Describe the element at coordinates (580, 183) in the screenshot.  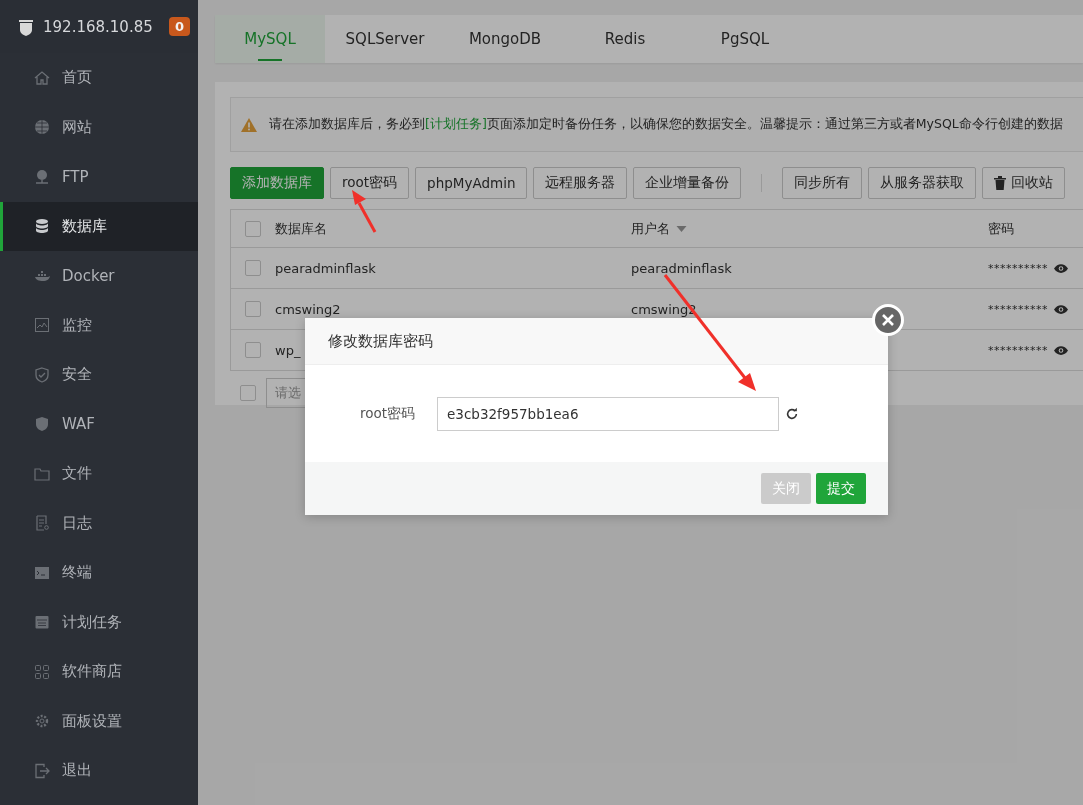
I see `toolbar-button: 远程服务器` at that location.